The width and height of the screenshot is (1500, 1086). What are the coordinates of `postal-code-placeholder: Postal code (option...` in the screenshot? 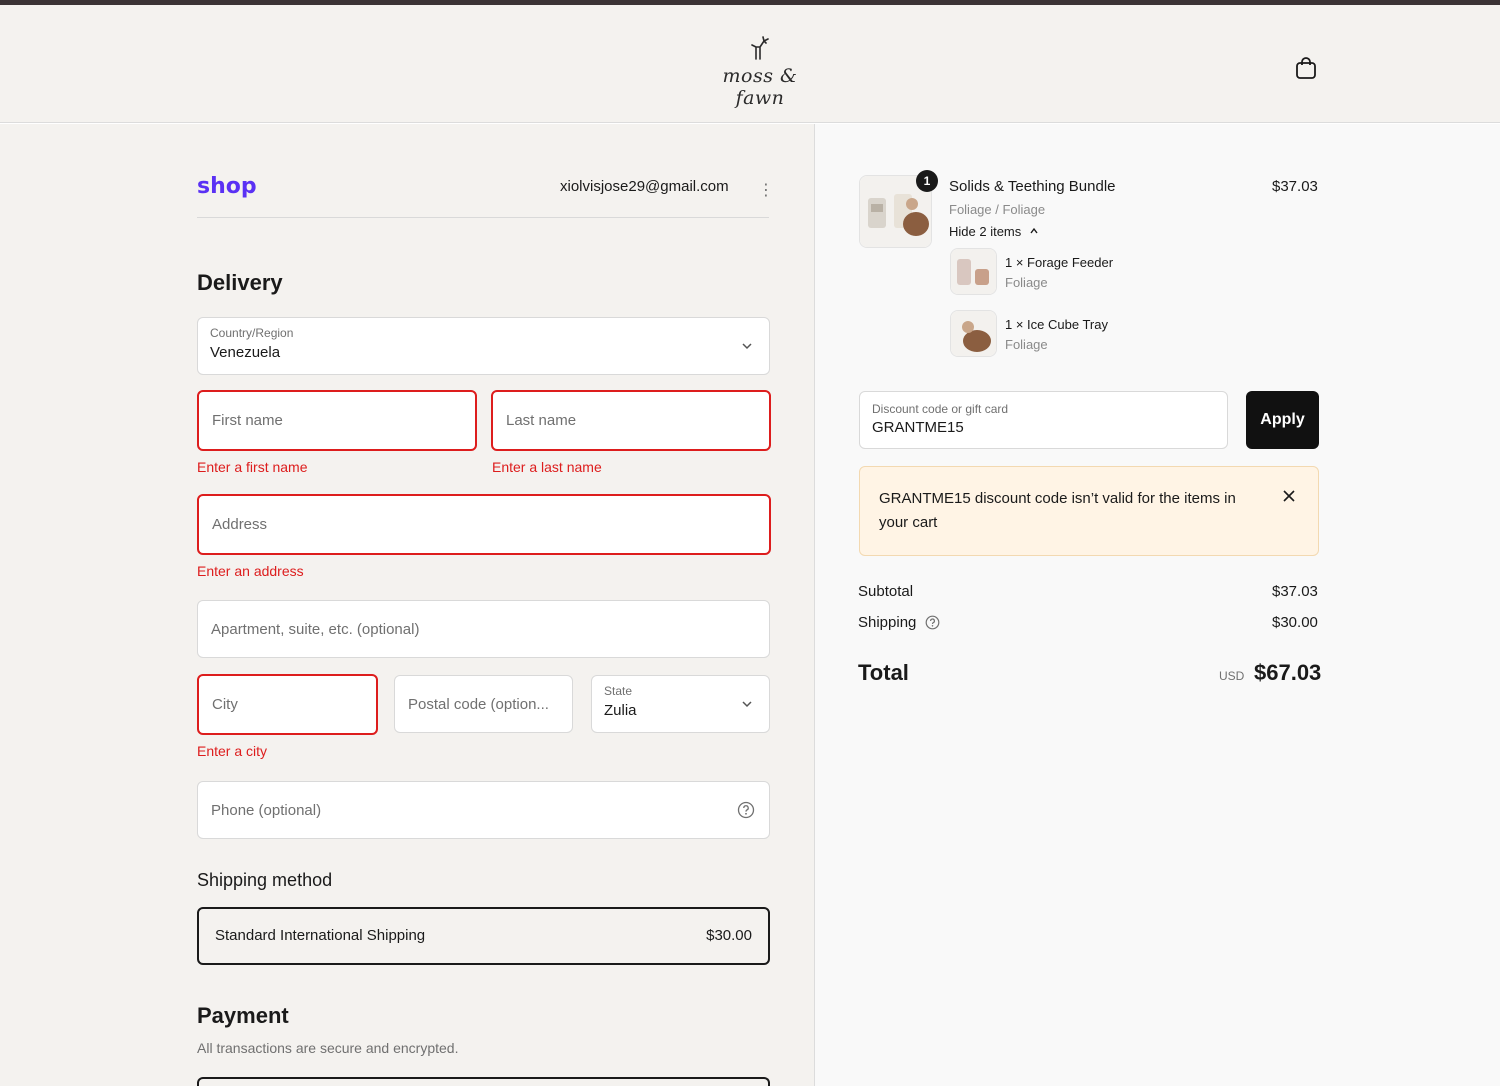 It's located at (478, 704).